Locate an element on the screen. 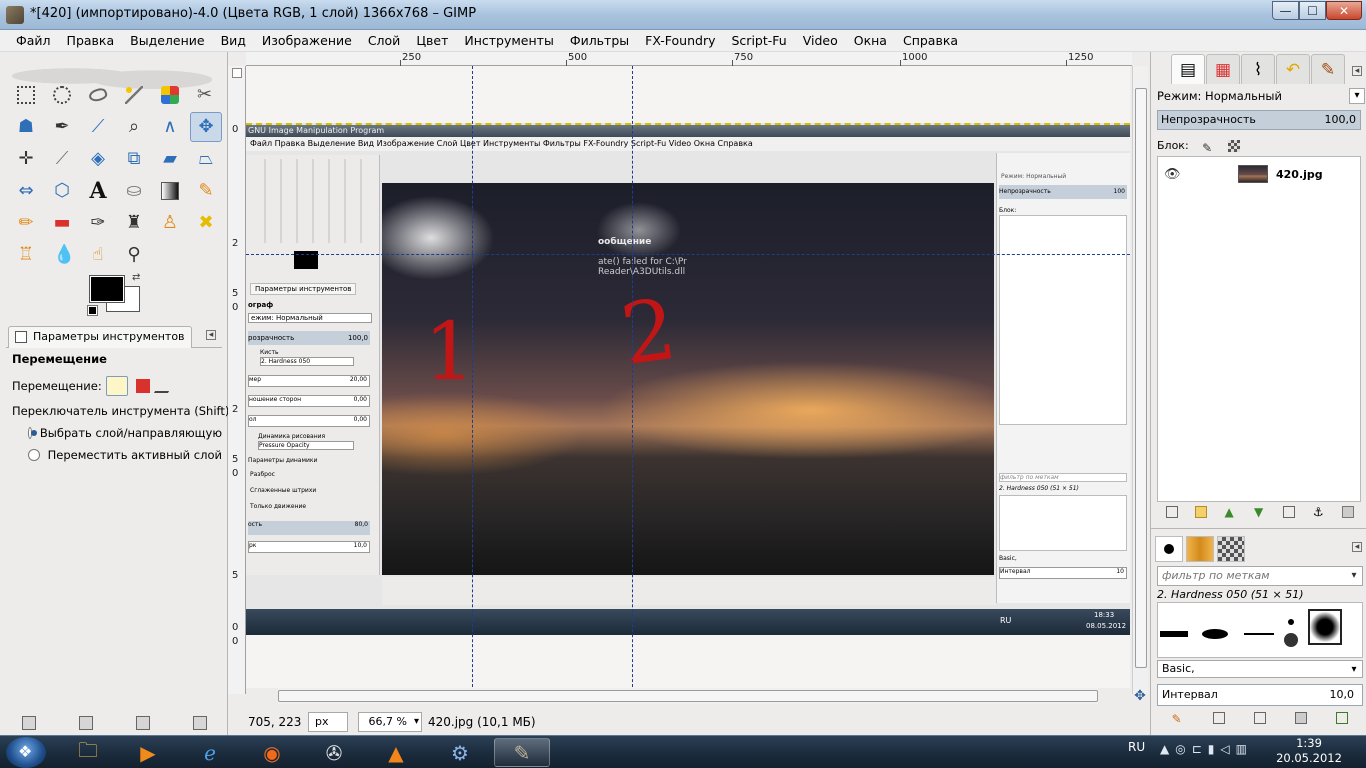 The height and width of the screenshot is (768, 1366). guide-vertical-left is located at coordinates (472, 377).